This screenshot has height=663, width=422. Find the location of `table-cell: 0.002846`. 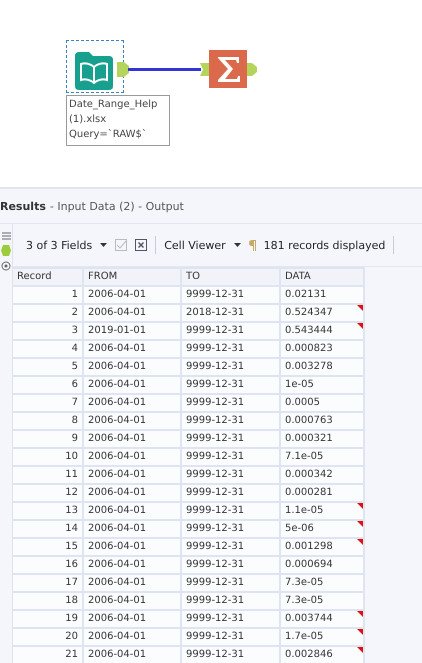

table-cell: 0.002846 is located at coordinates (322, 655).